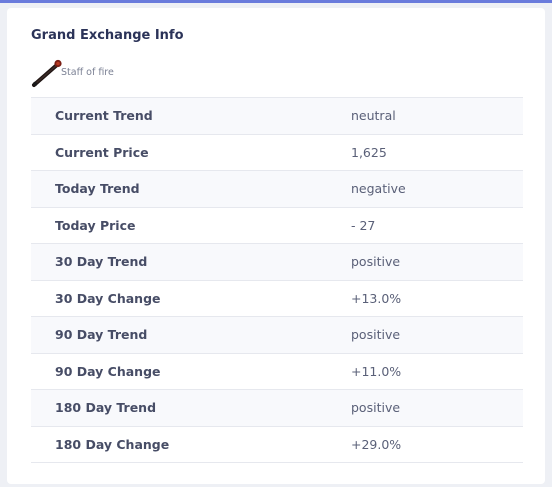  I want to click on row-value: - 27, so click(363, 225).